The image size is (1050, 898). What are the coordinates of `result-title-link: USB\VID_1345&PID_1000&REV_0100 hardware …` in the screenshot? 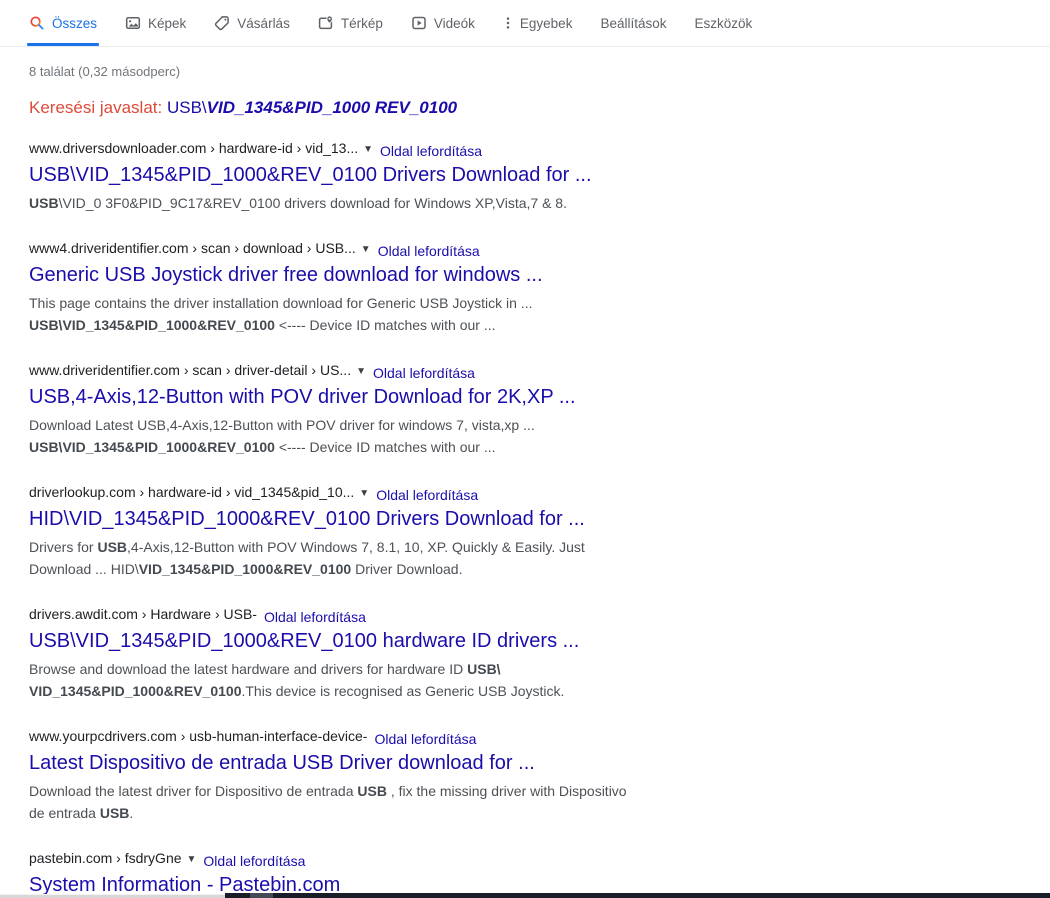 It's located at (359, 641).